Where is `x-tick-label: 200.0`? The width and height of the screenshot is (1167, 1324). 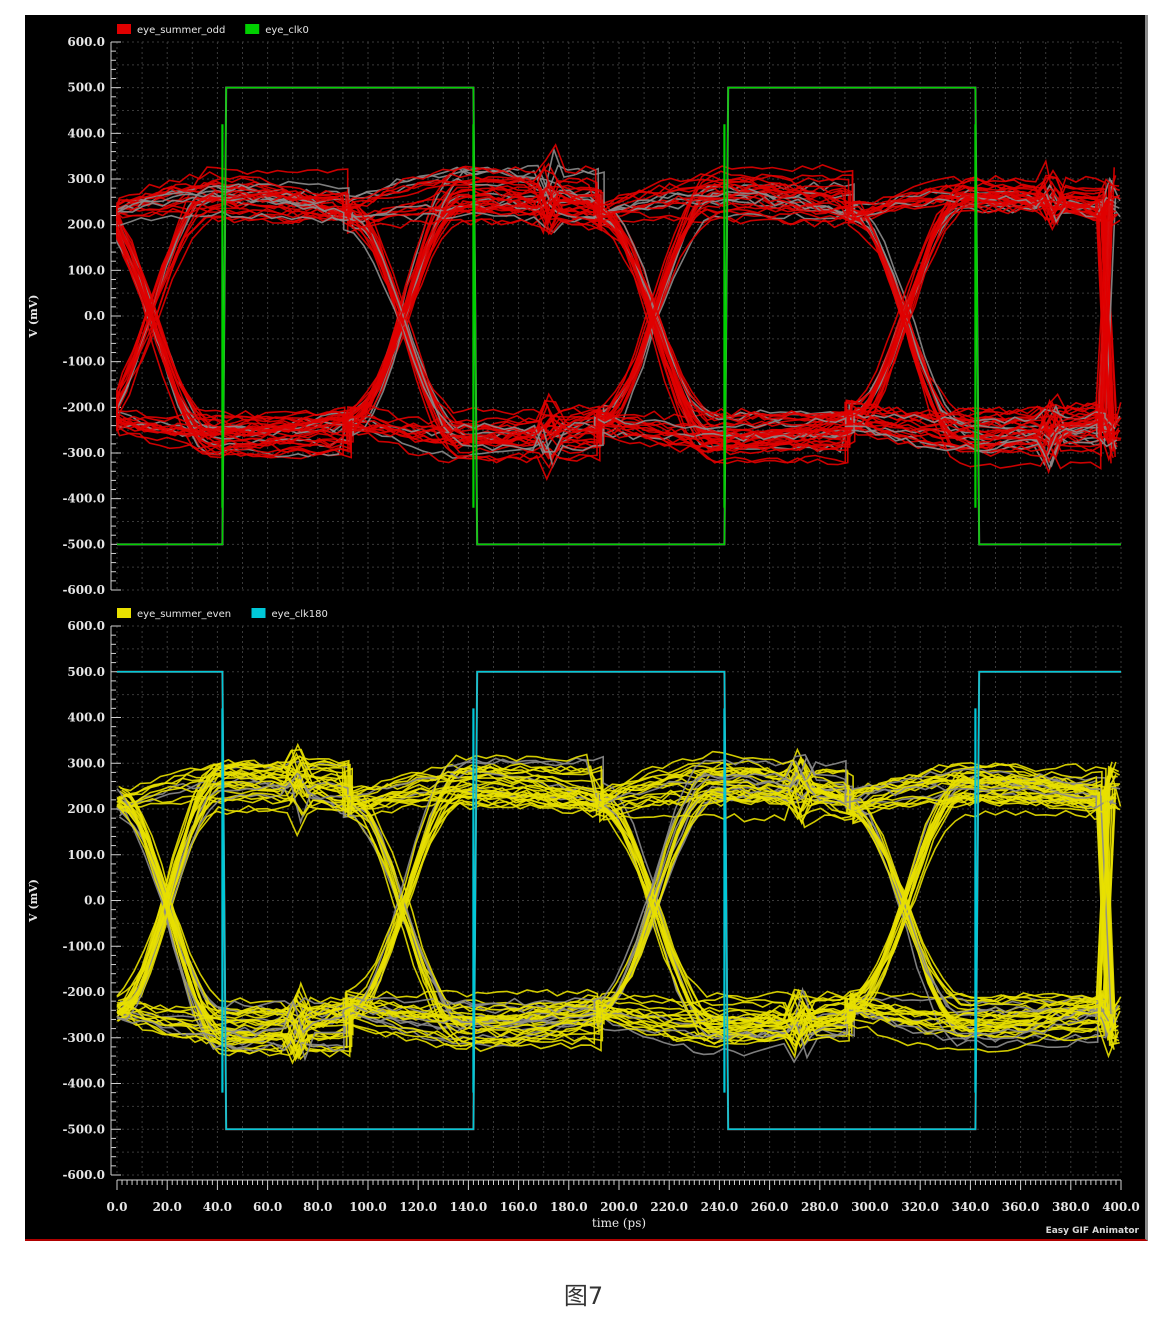 x-tick-label: 200.0 is located at coordinates (619, 1207).